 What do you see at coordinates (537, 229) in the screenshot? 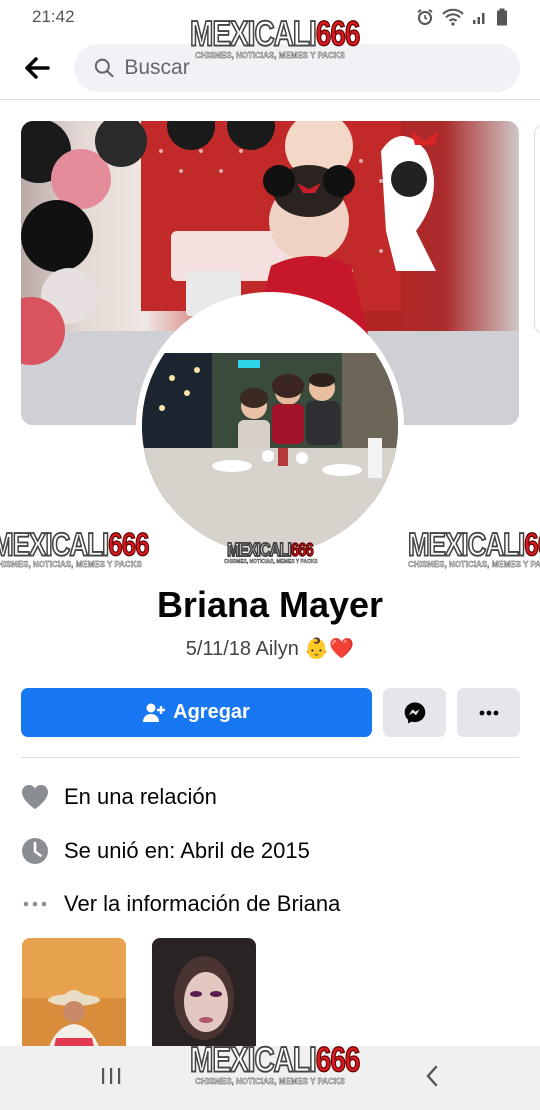
I see `cover-side-indicator` at bounding box center [537, 229].